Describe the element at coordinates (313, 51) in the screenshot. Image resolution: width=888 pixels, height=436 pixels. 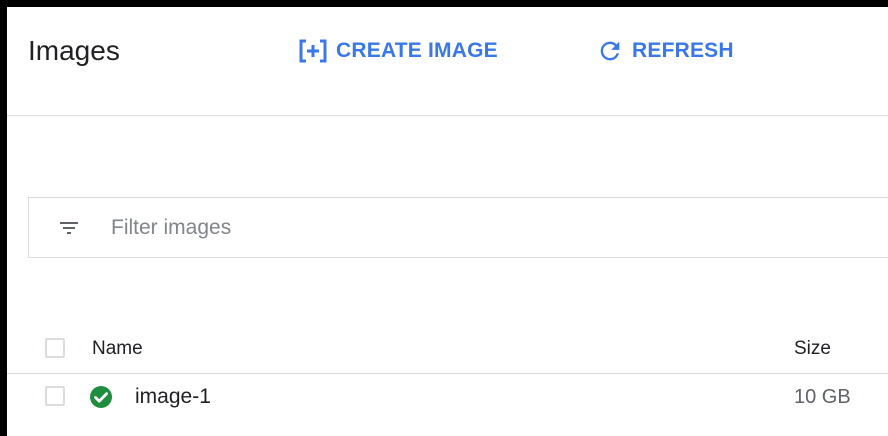
I see `add-box-icon` at that location.